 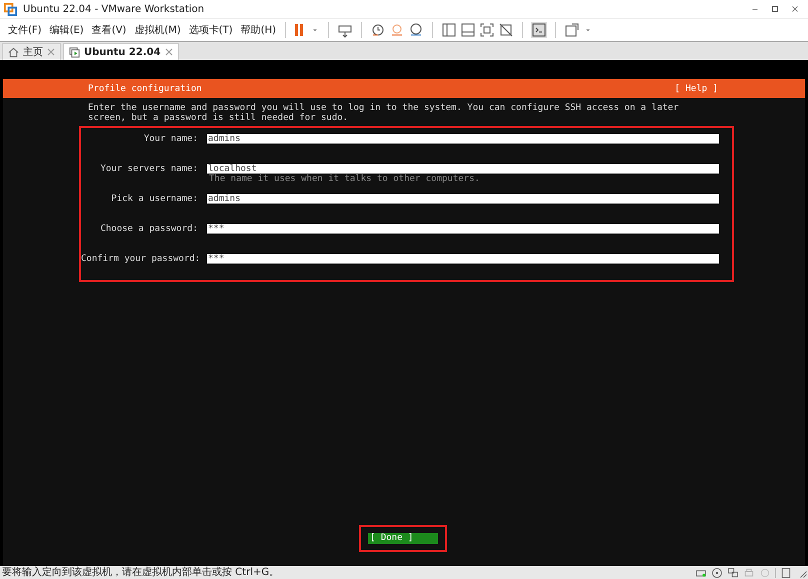 What do you see at coordinates (10, 9) in the screenshot?
I see `app-logo-icon` at bounding box center [10, 9].